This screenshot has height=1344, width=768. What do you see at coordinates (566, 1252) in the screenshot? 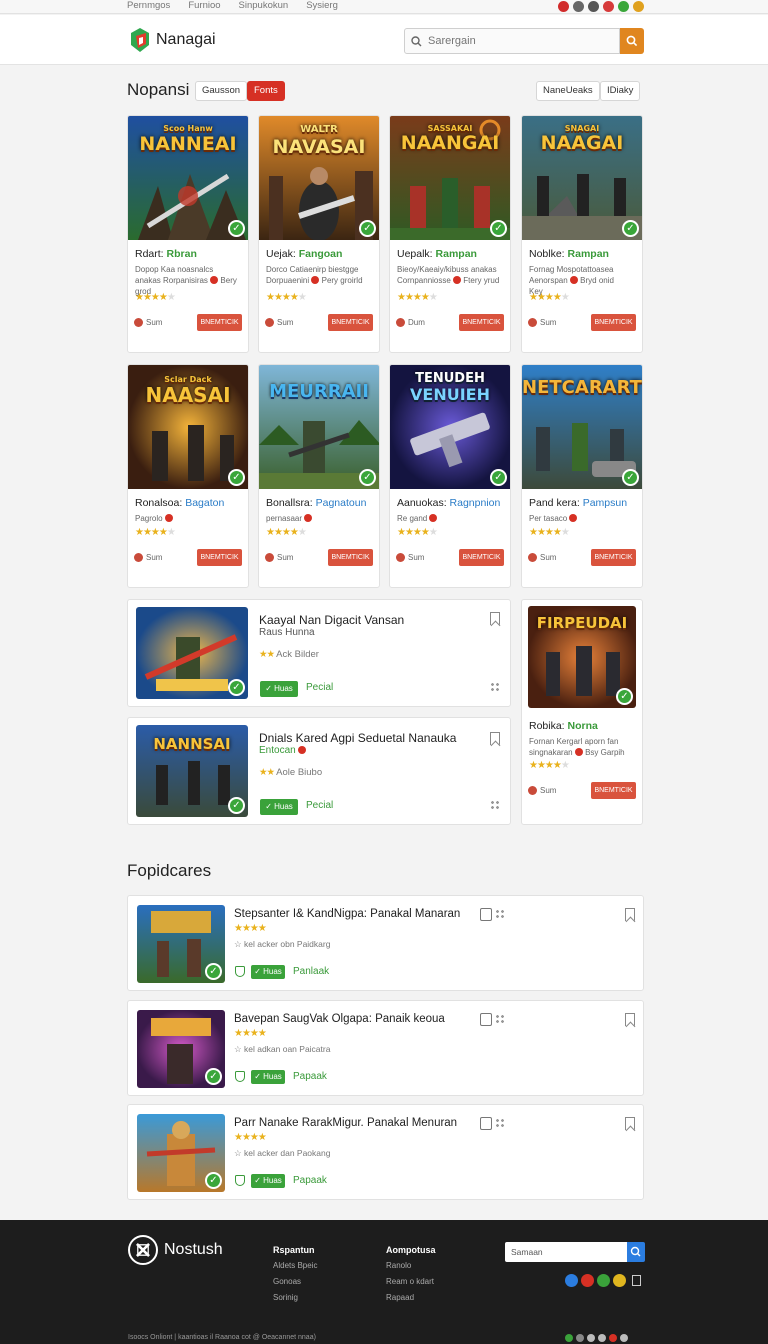
I see `footer-search-input: Samaan` at bounding box center [566, 1252].